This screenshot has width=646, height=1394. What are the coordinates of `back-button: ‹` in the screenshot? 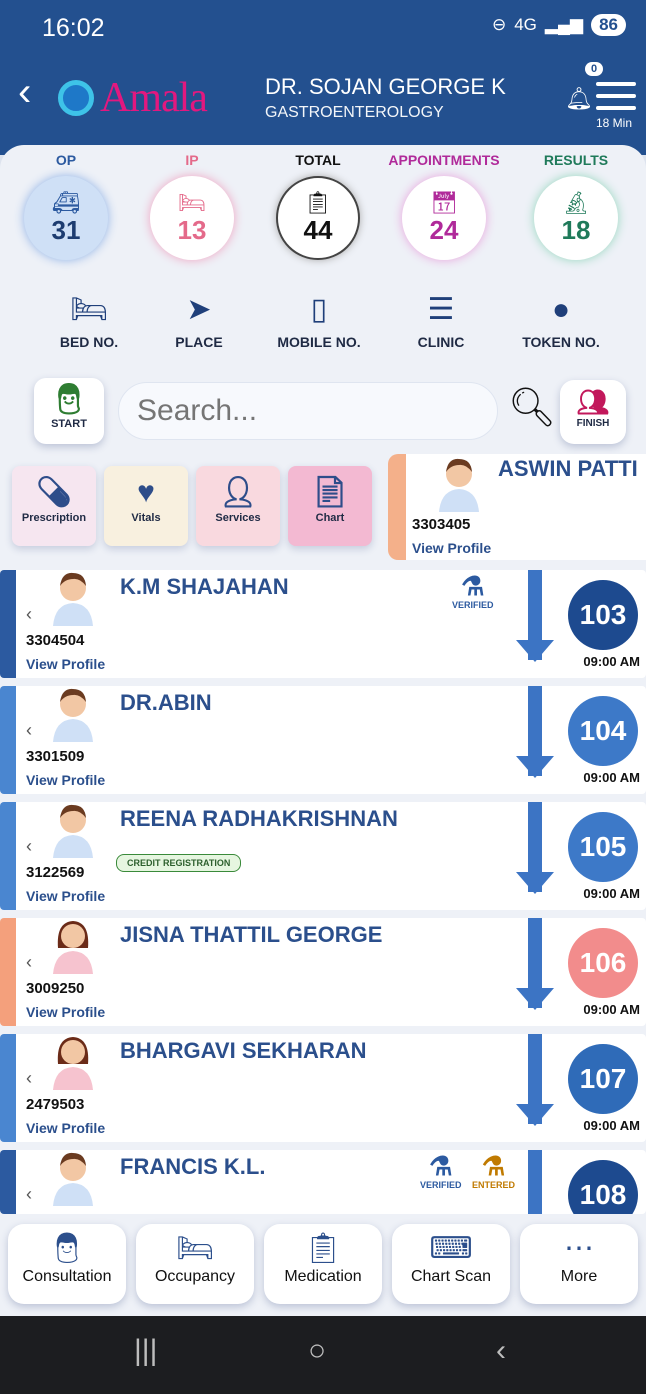 It's located at (24, 92).